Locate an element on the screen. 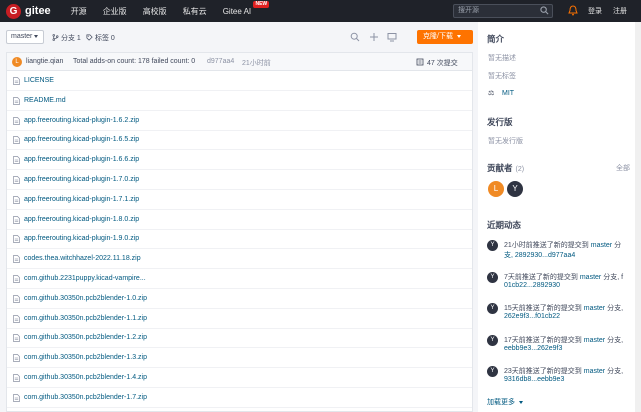 This screenshot has height=412, width=641. file-name: README.md is located at coordinates (45, 100).